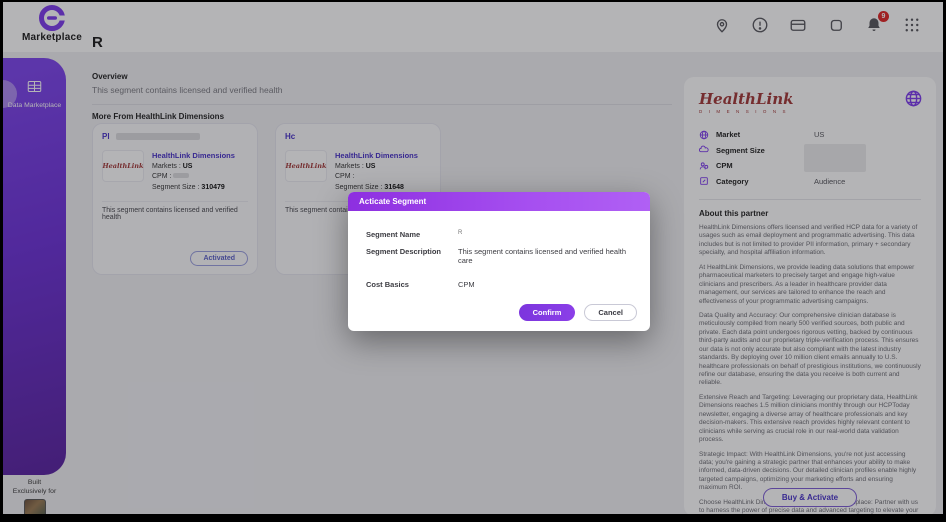  I want to click on segment-name-label: Segment Name, so click(393, 234).